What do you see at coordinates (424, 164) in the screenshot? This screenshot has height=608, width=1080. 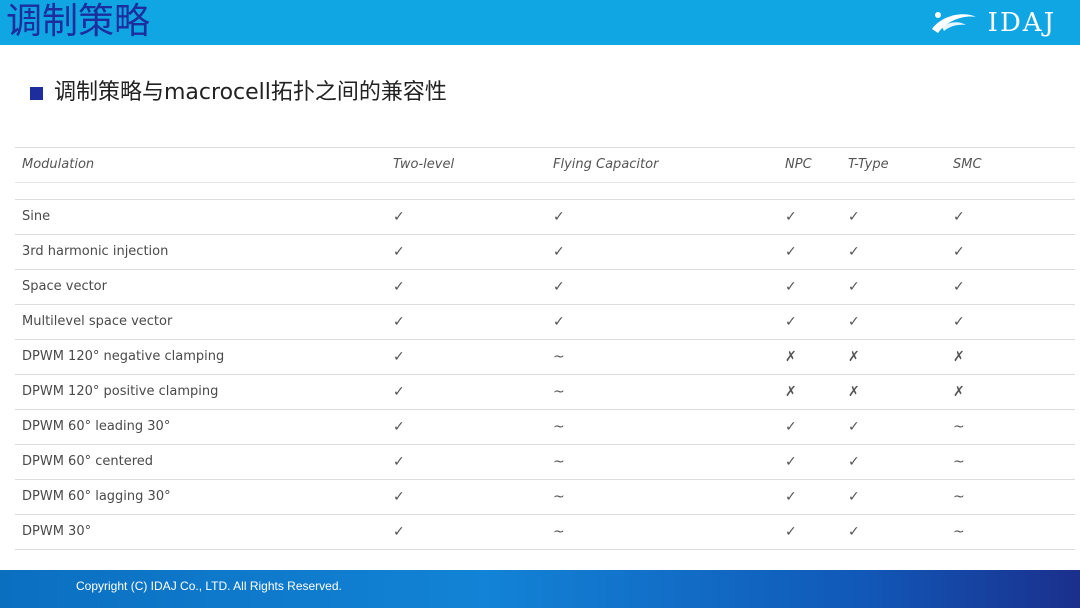 I see `column-header: Two-level` at bounding box center [424, 164].